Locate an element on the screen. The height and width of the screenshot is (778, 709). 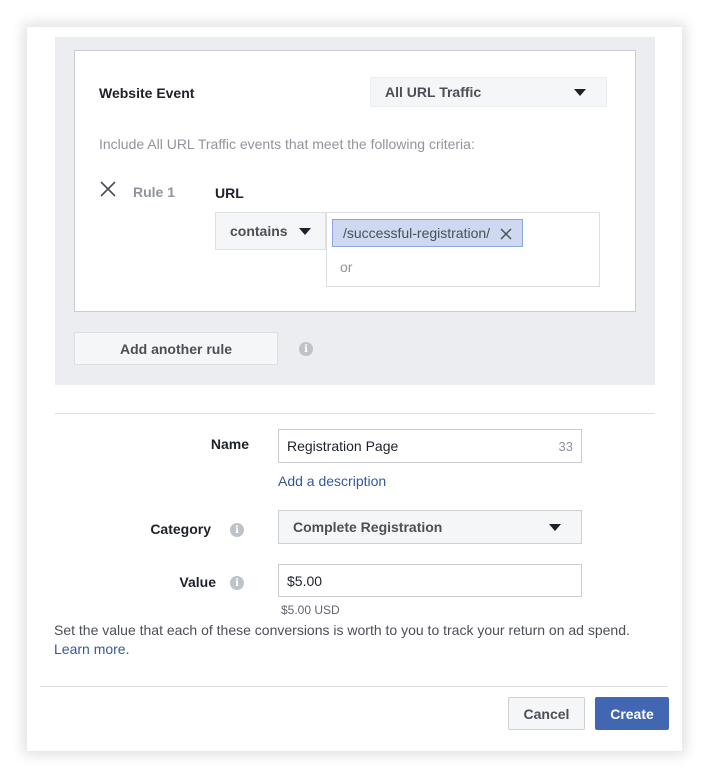
url-token: /successful-registration/ is located at coordinates (428, 233).